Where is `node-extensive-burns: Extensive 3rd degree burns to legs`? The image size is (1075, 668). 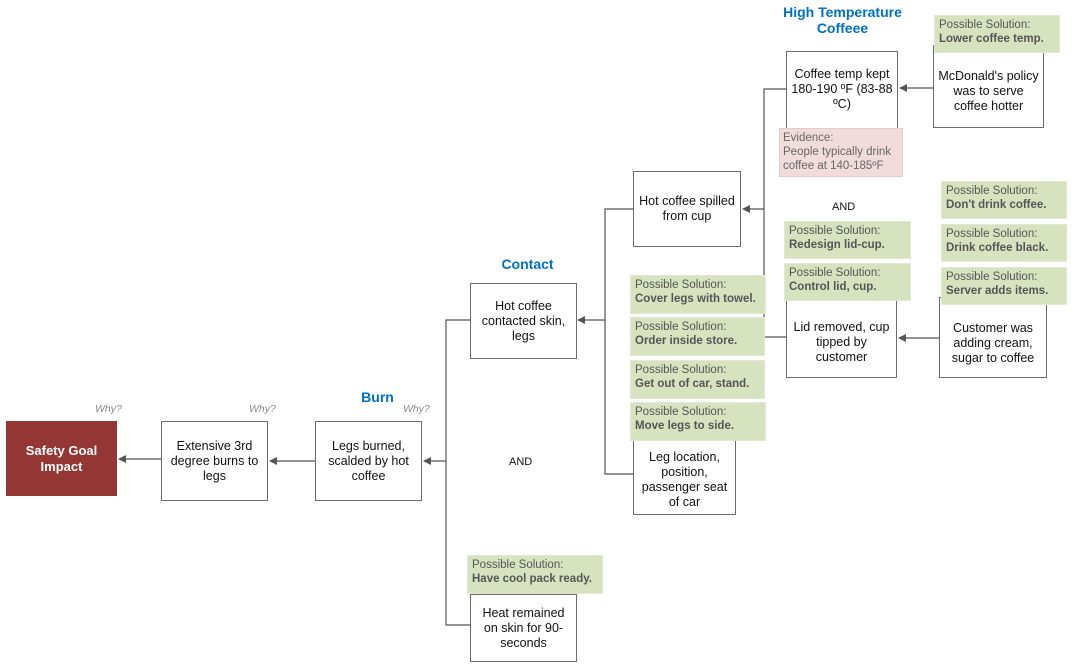
node-extensive-burns: Extensive 3rd degree burns to legs is located at coordinates (214, 461).